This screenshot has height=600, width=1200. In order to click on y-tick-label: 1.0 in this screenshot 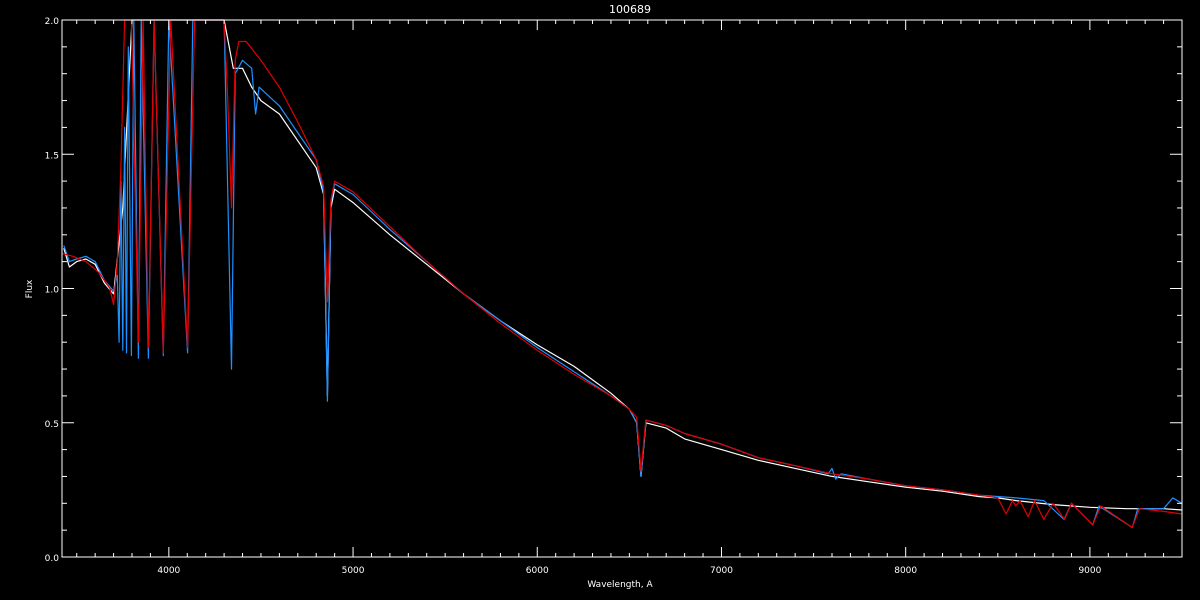, I will do `click(52, 291)`.